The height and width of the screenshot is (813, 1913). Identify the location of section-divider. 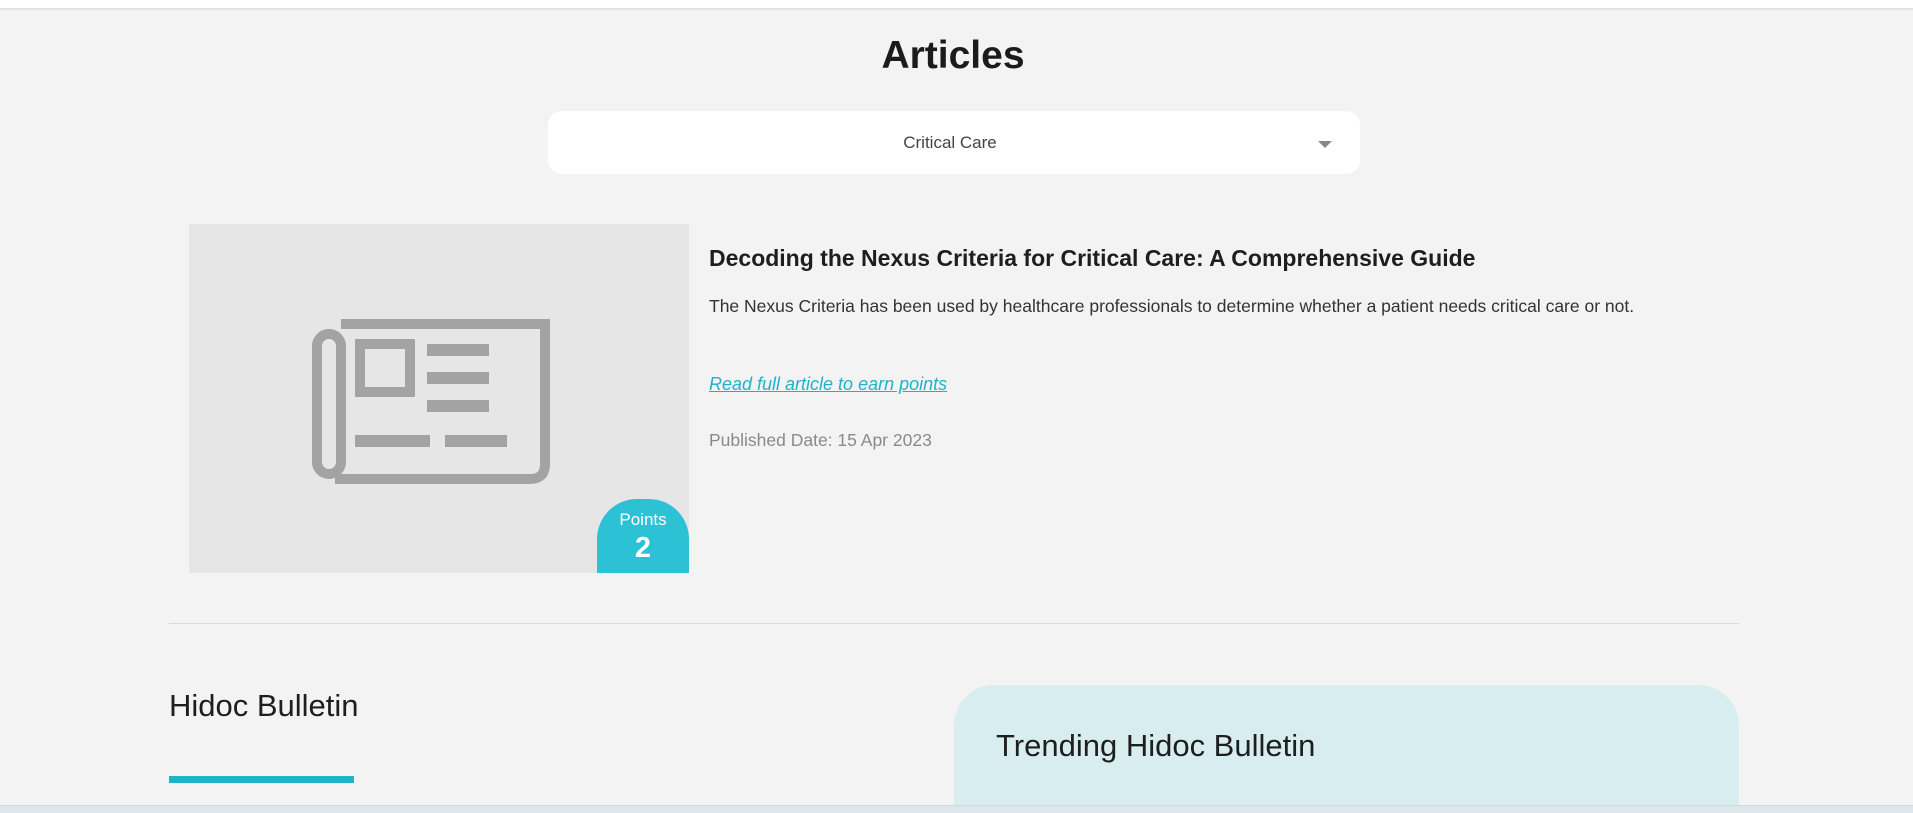
(954, 623).